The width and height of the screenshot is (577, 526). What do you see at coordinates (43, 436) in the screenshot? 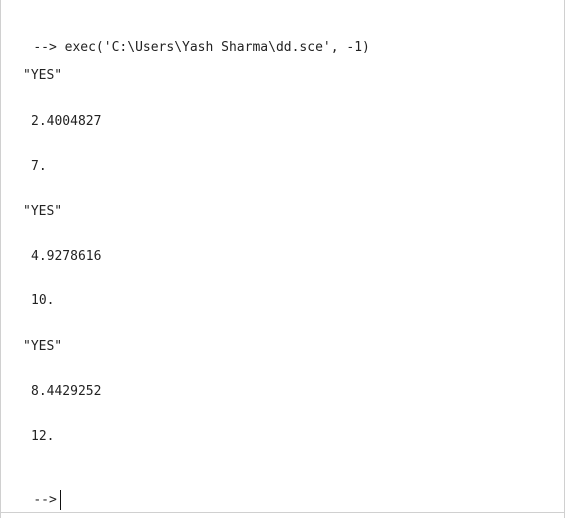
I see `output-line-count-3: 12.` at bounding box center [43, 436].